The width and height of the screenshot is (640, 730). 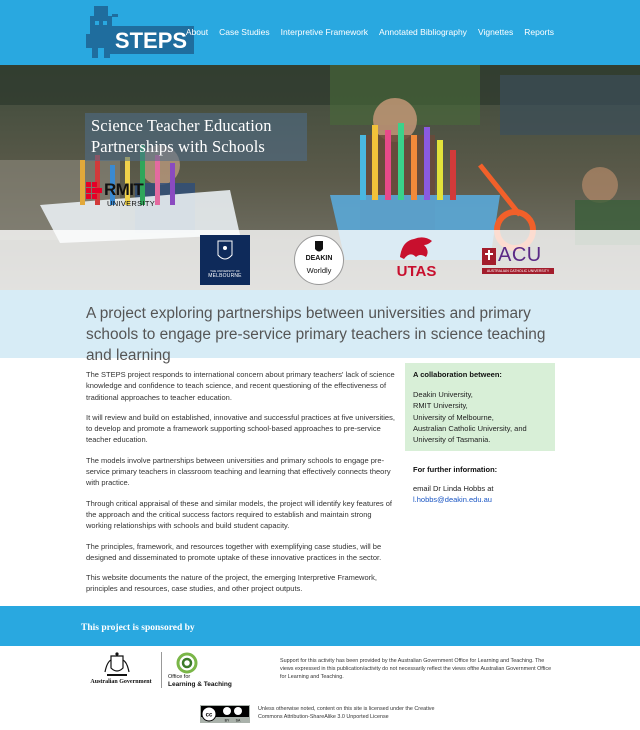 I want to click on hero-title-line2: Partnerships with Schools, so click(x=178, y=146).